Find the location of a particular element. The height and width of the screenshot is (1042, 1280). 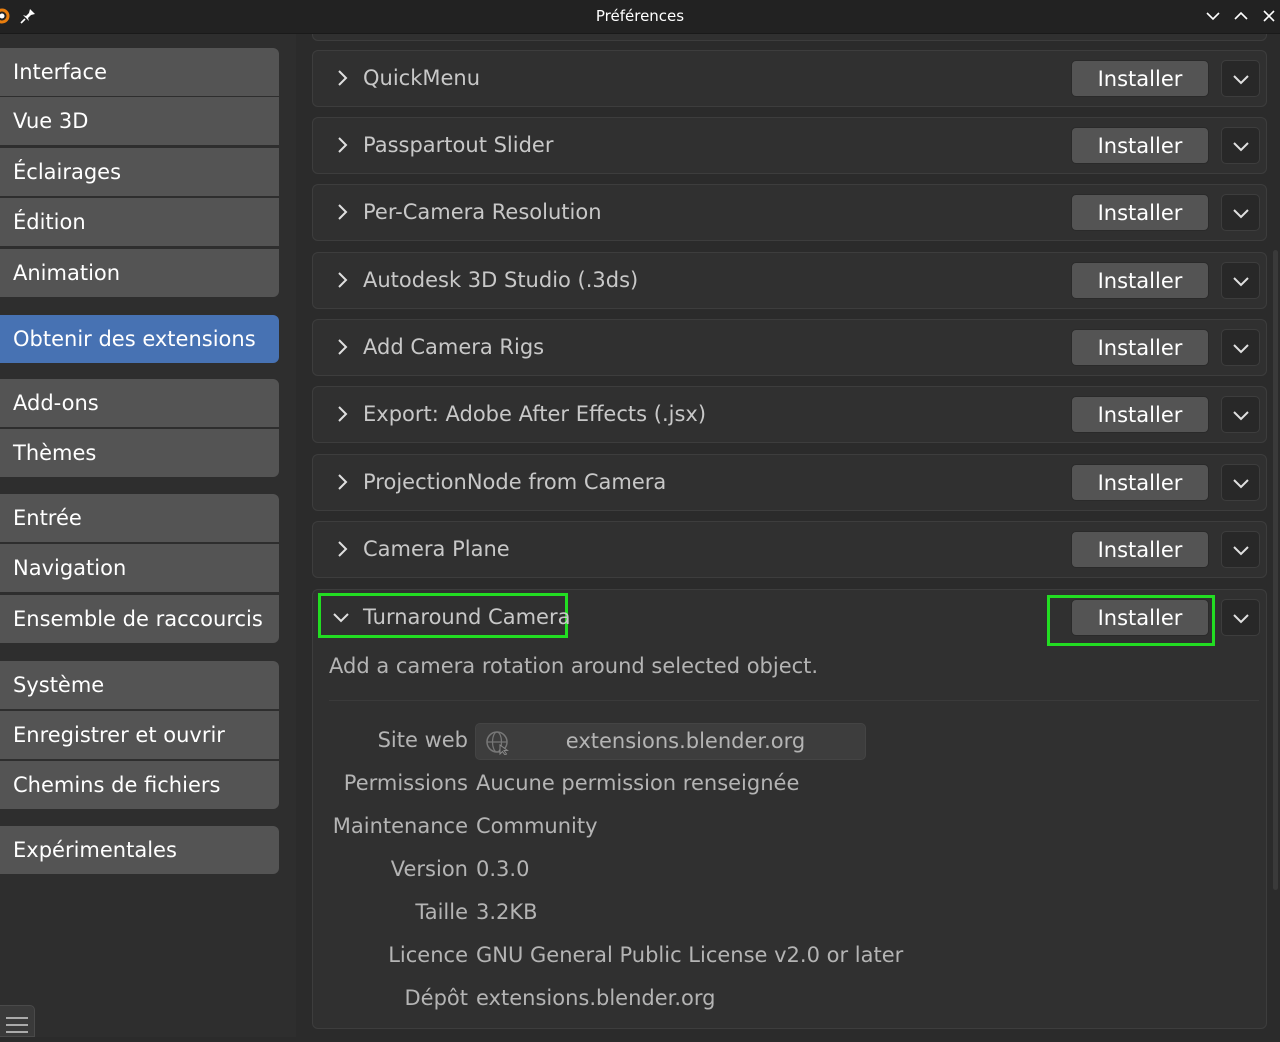

extension-name: Per-Camera Resolution is located at coordinates (482, 212).